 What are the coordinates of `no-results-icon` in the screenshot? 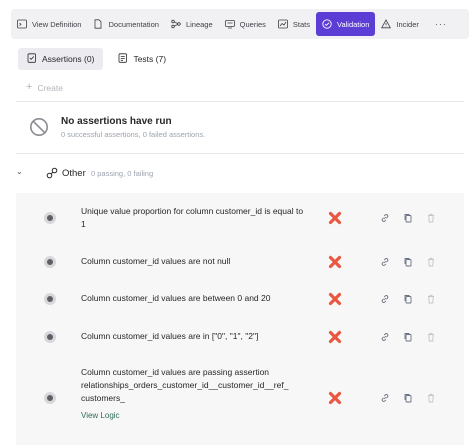 It's located at (39, 127).